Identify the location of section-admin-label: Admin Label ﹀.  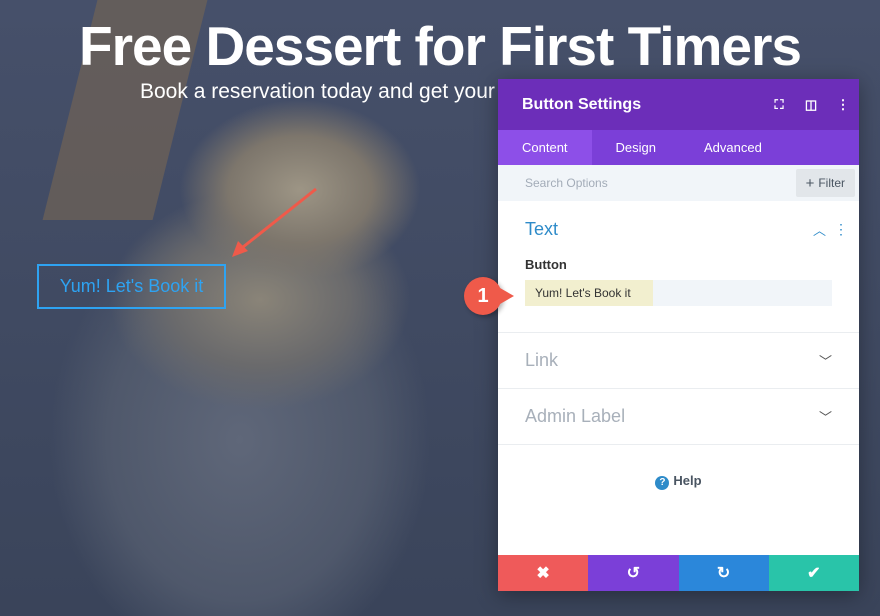
(678, 417).